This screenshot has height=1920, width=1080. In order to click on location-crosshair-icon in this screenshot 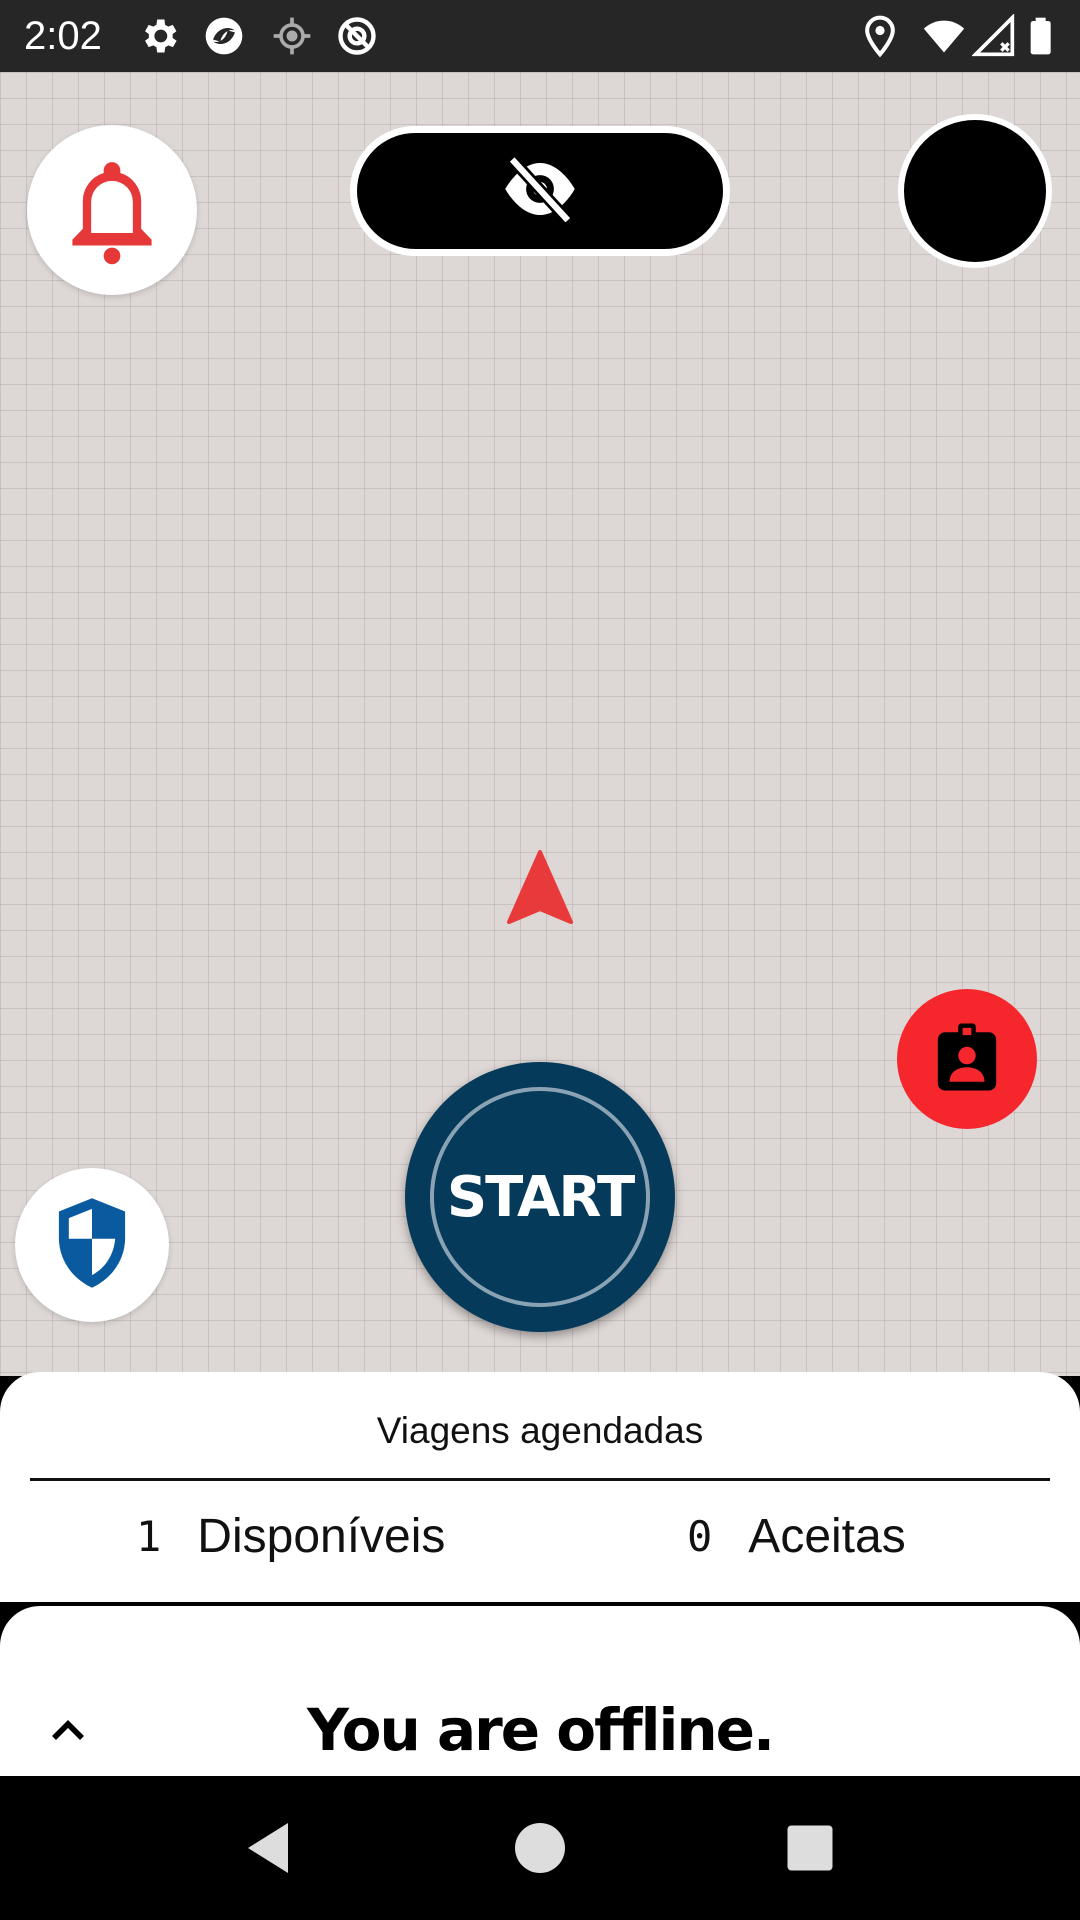, I will do `click(292, 36)`.